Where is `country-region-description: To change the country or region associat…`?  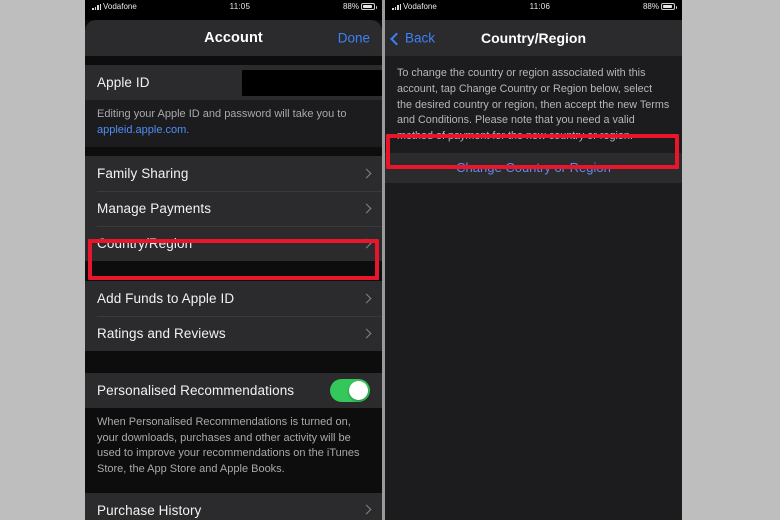
country-region-description: To change the country or region associat… is located at coordinates (533, 104).